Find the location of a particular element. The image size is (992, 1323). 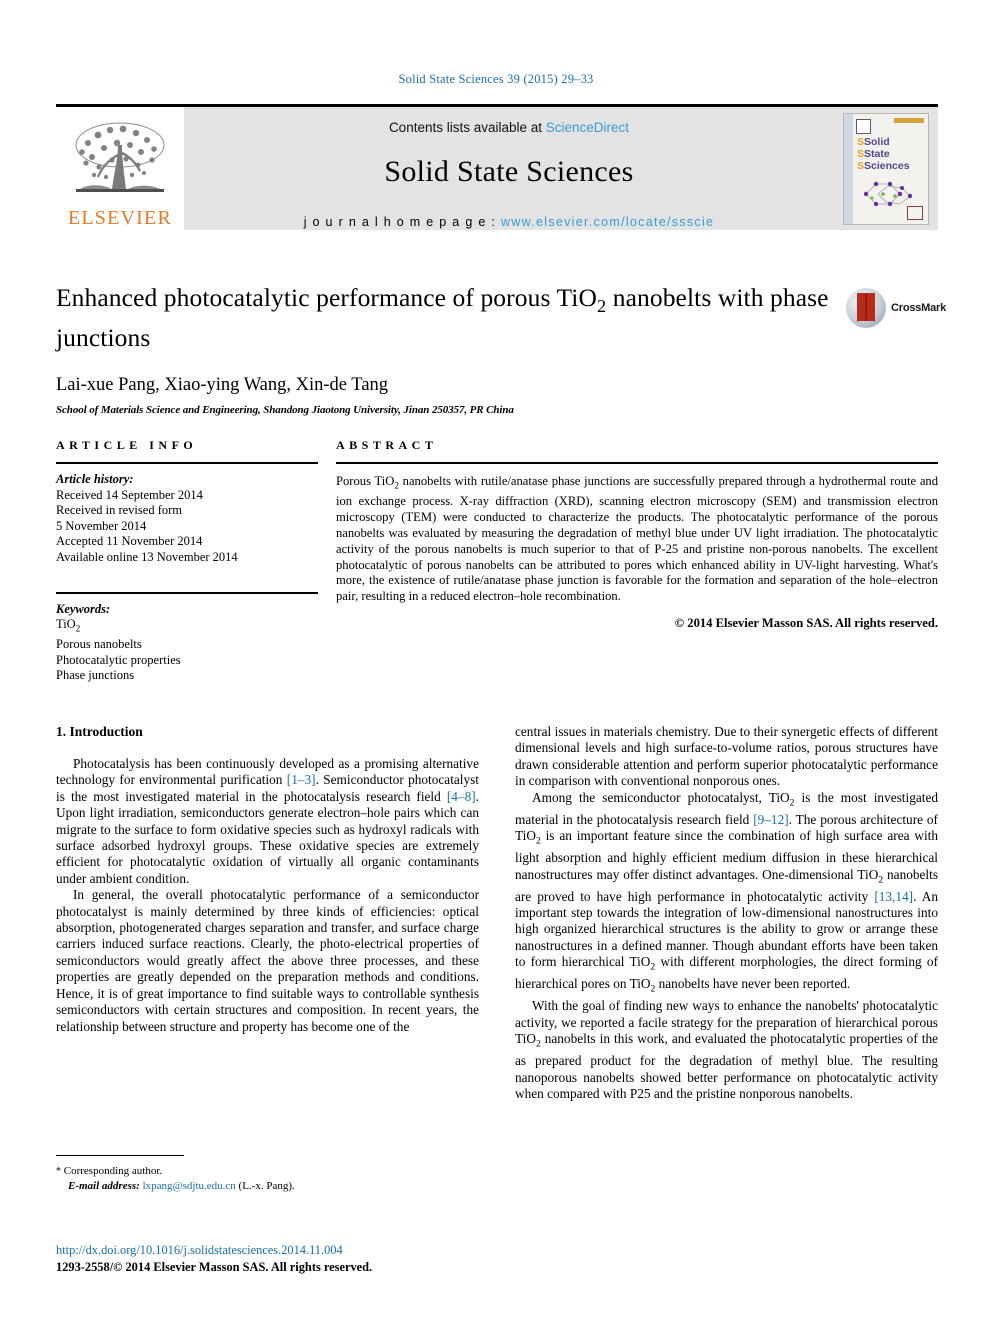

citation-link: [13,14] is located at coordinates (893, 896).